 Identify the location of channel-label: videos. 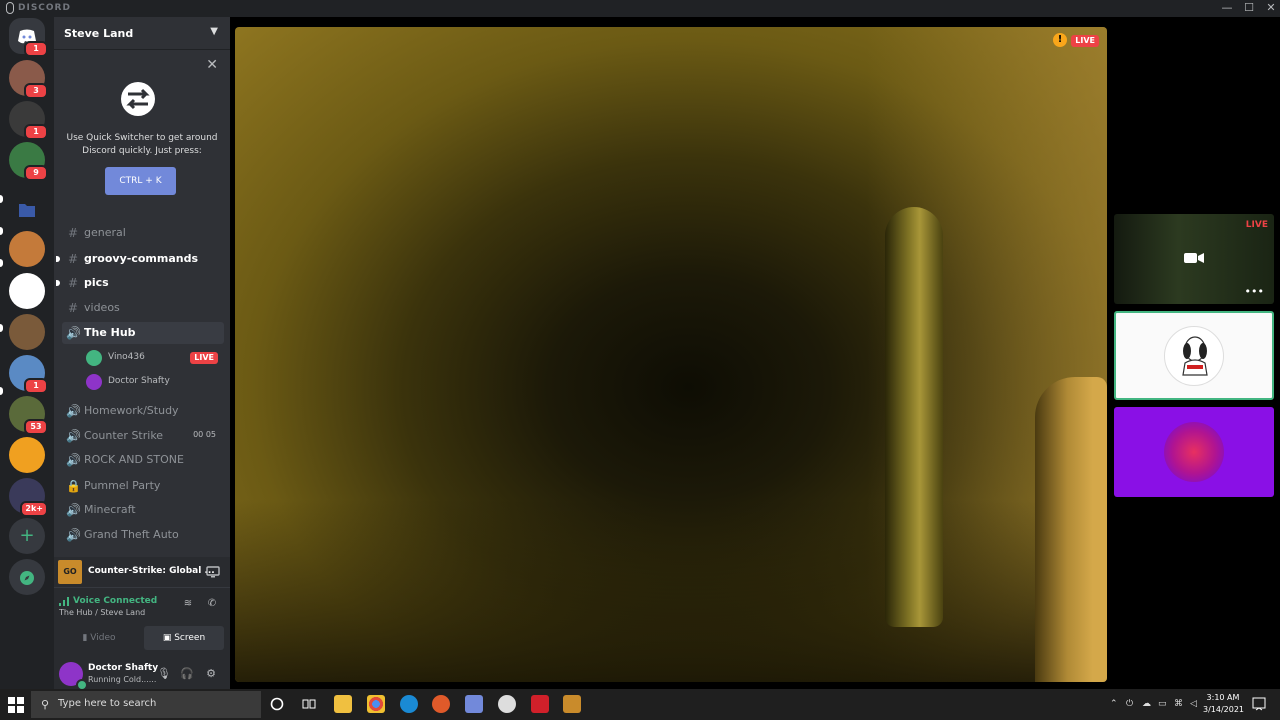
(102, 307).